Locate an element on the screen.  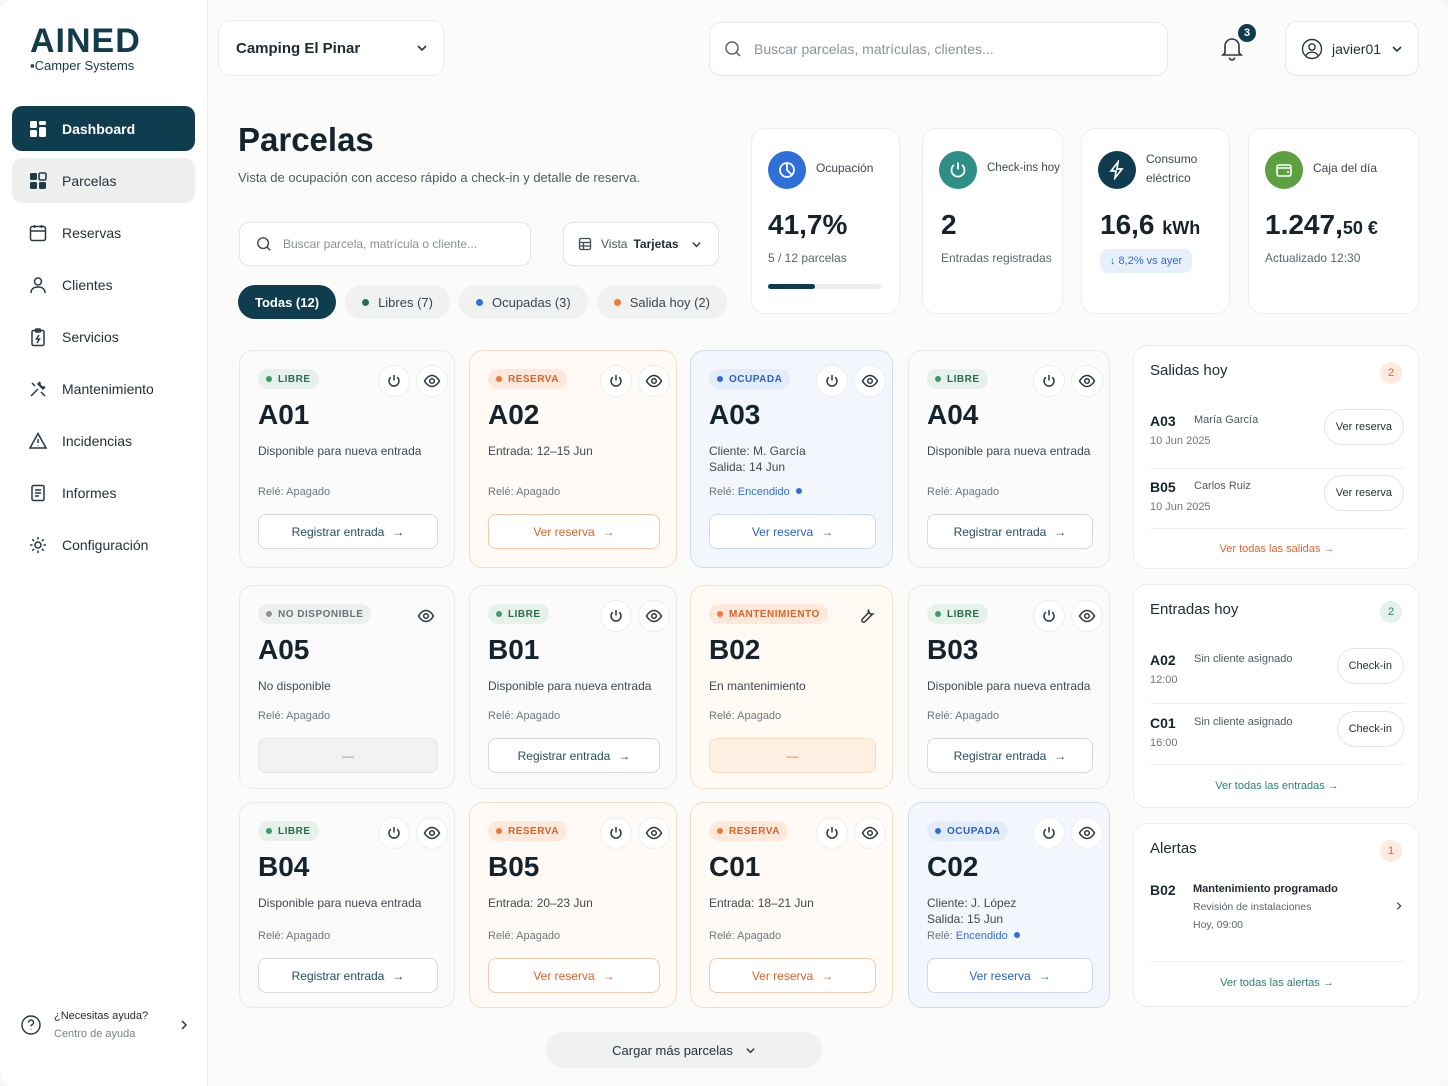
ver-salidas-link: Ver todas las salidas → is located at coordinates (1277, 549).